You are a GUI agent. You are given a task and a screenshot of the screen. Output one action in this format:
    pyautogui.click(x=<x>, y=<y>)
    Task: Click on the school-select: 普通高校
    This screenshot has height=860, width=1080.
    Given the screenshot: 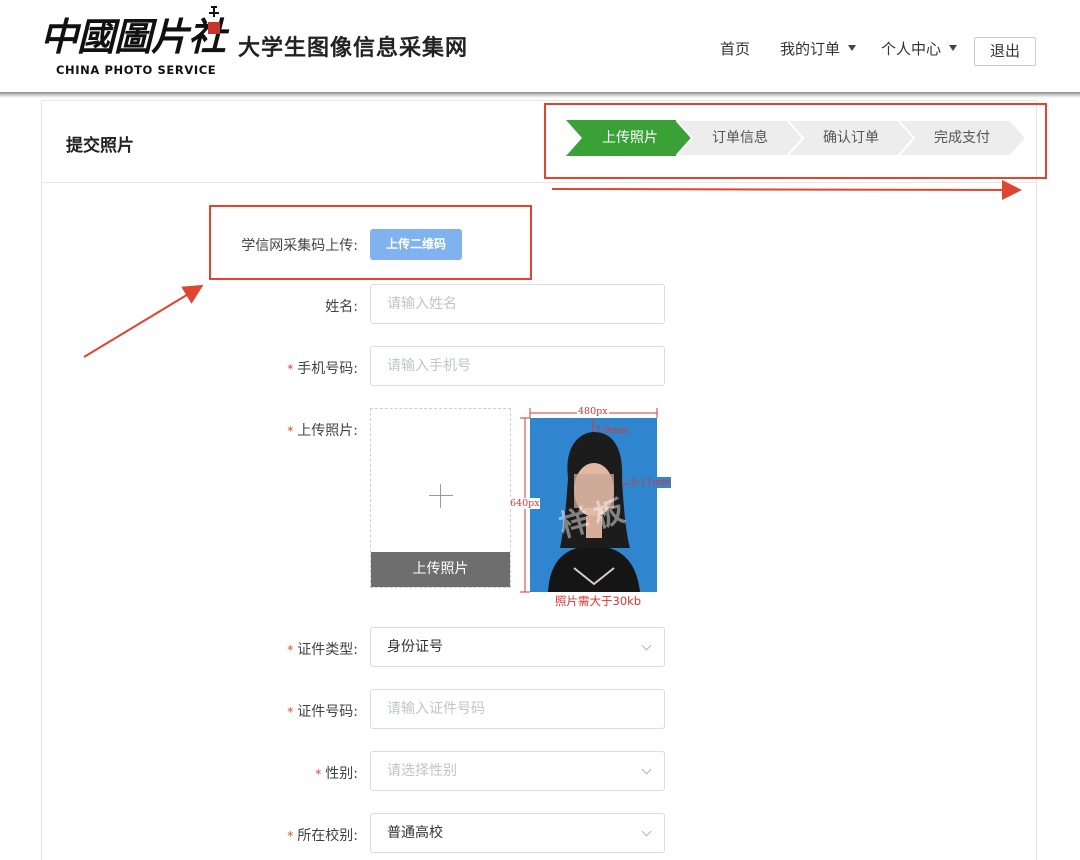 What is the action you would take?
    pyautogui.click(x=517, y=833)
    